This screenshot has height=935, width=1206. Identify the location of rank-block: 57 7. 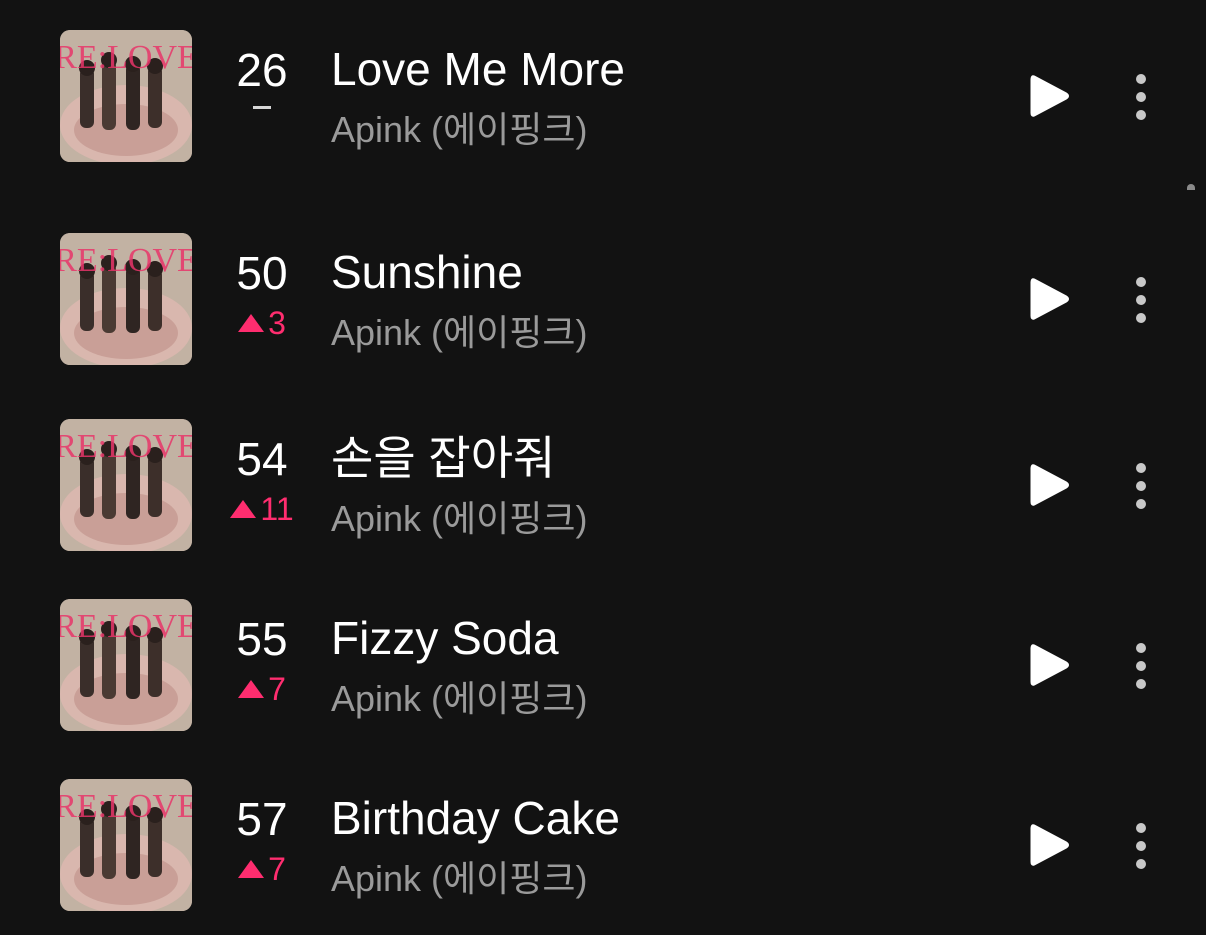
(262, 840).